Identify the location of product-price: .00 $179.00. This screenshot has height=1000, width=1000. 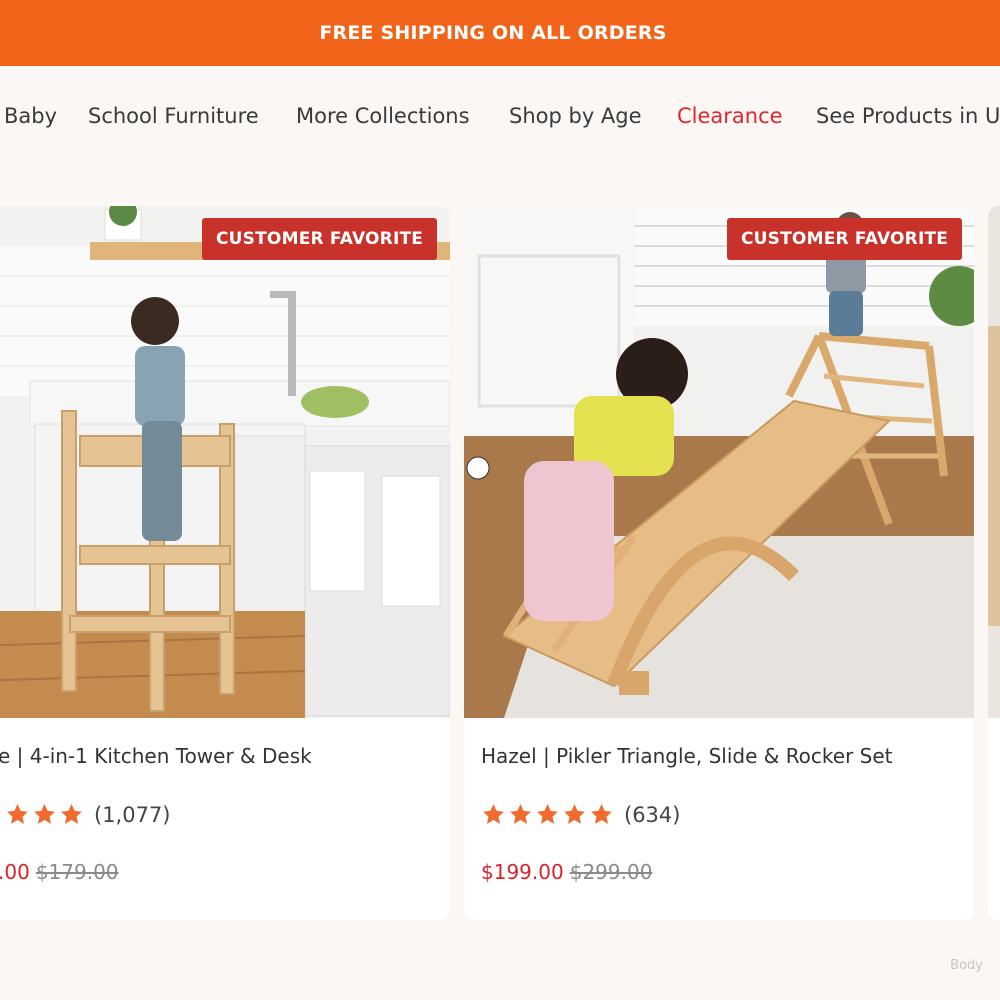
(59, 872).